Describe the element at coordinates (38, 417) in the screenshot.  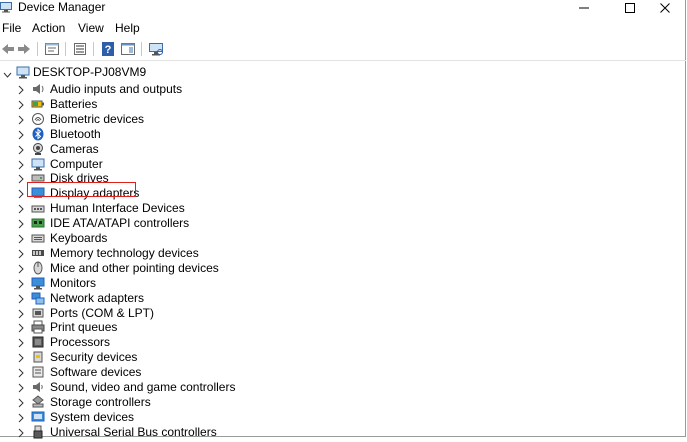
I see `system-device-icon` at that location.